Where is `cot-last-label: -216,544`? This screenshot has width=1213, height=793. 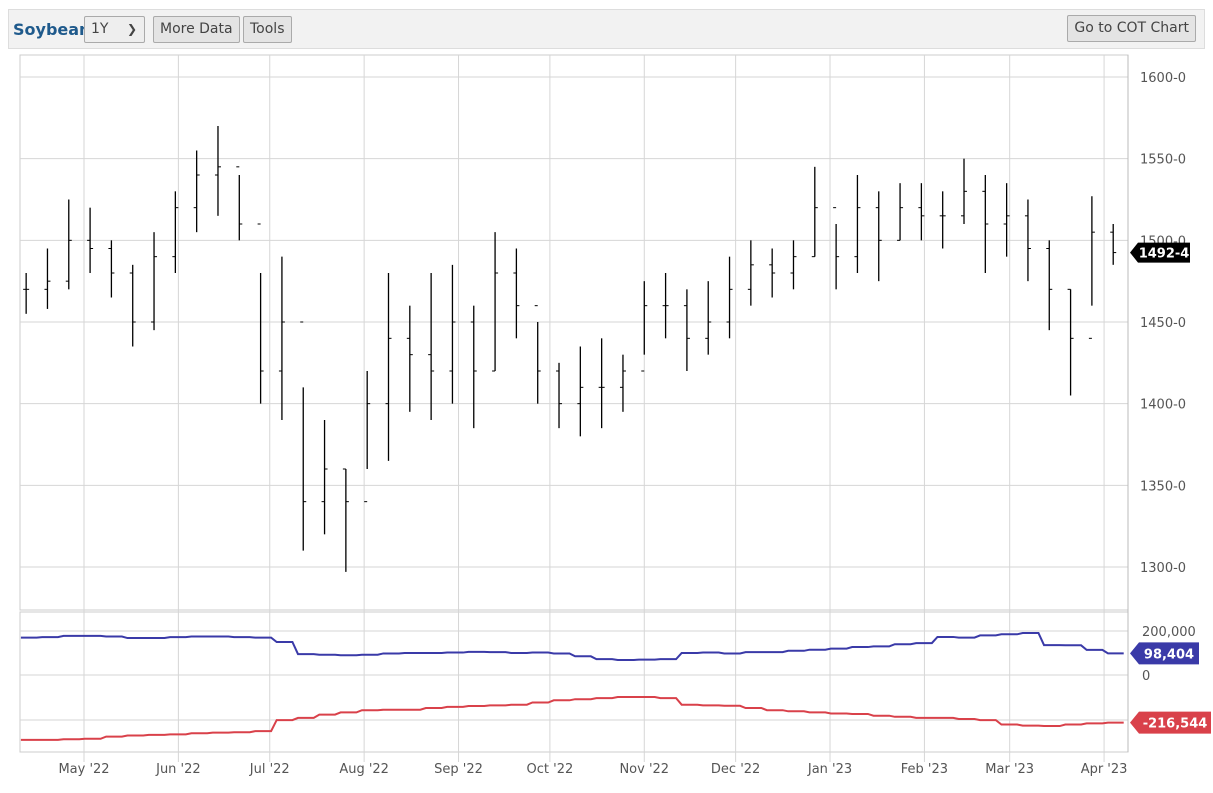
cot-last-label: -216,544 is located at coordinates (1175, 724).